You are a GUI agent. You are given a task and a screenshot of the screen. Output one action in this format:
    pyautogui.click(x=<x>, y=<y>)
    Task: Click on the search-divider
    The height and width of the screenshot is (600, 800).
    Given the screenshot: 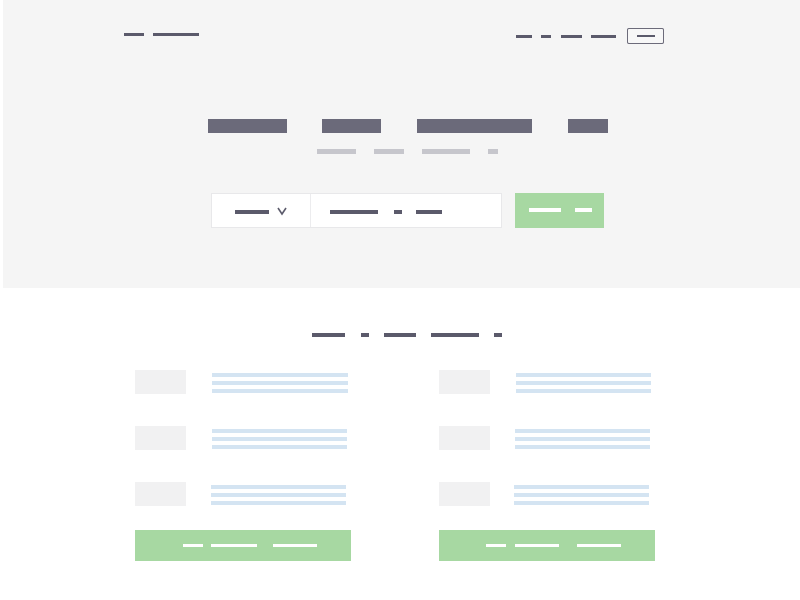 What is the action you would take?
    pyautogui.click(x=310, y=210)
    